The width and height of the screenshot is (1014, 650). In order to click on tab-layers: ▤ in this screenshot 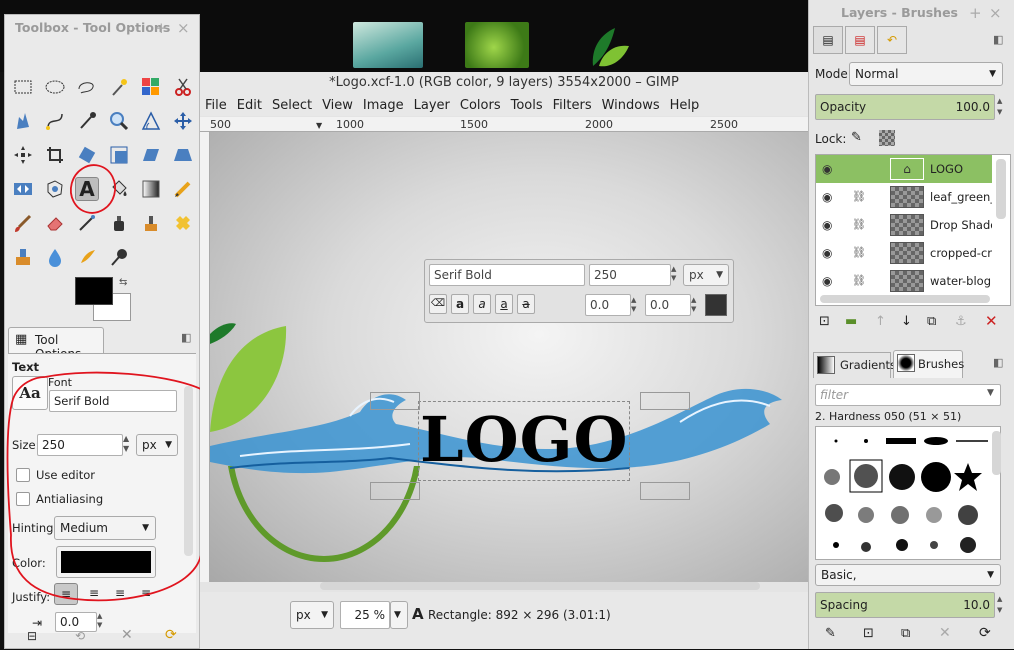, I will do `click(828, 40)`.